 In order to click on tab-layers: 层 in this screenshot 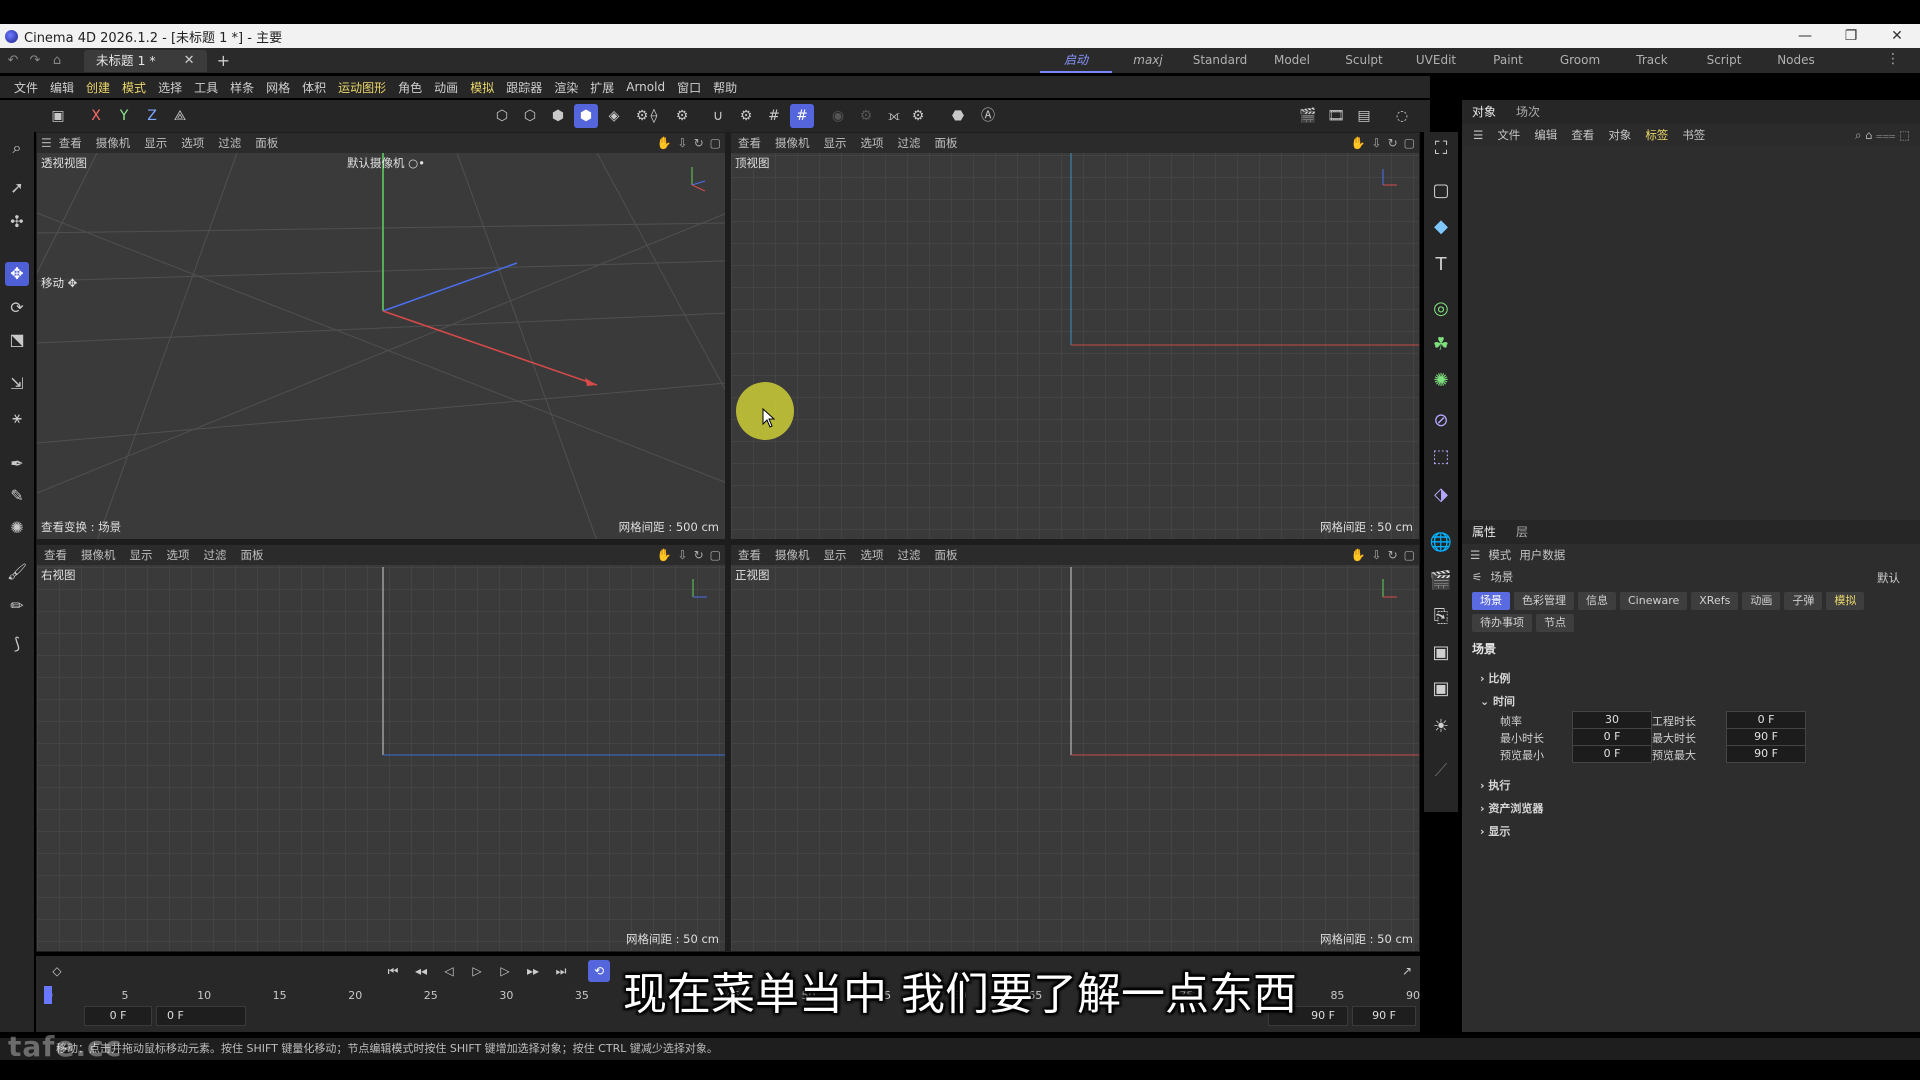, I will do `click(1522, 532)`.